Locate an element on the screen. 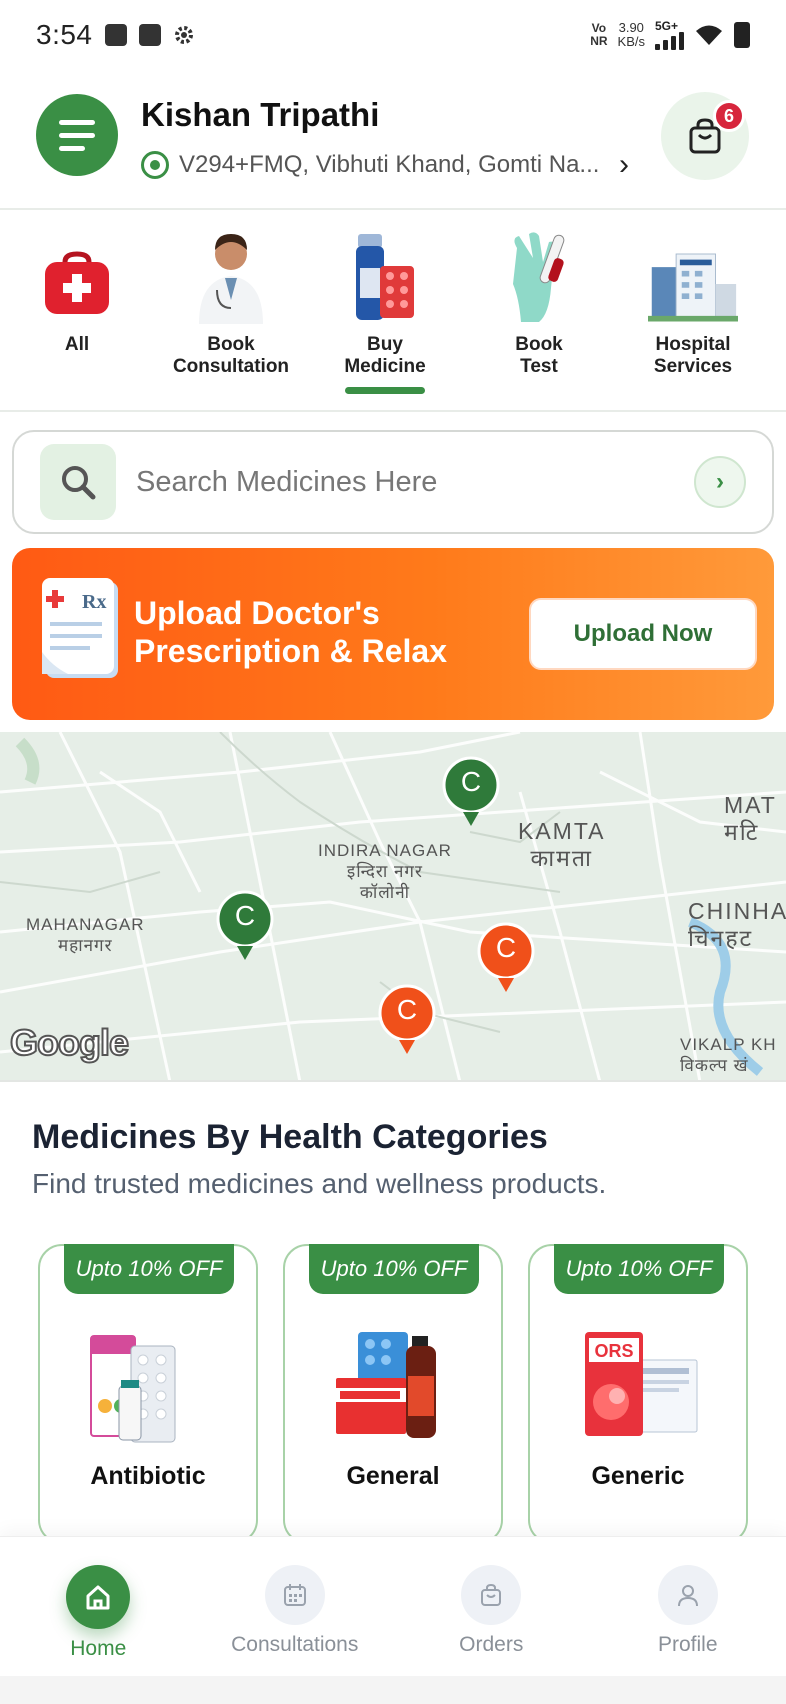  google-logo: Google is located at coordinates (69, 1042).